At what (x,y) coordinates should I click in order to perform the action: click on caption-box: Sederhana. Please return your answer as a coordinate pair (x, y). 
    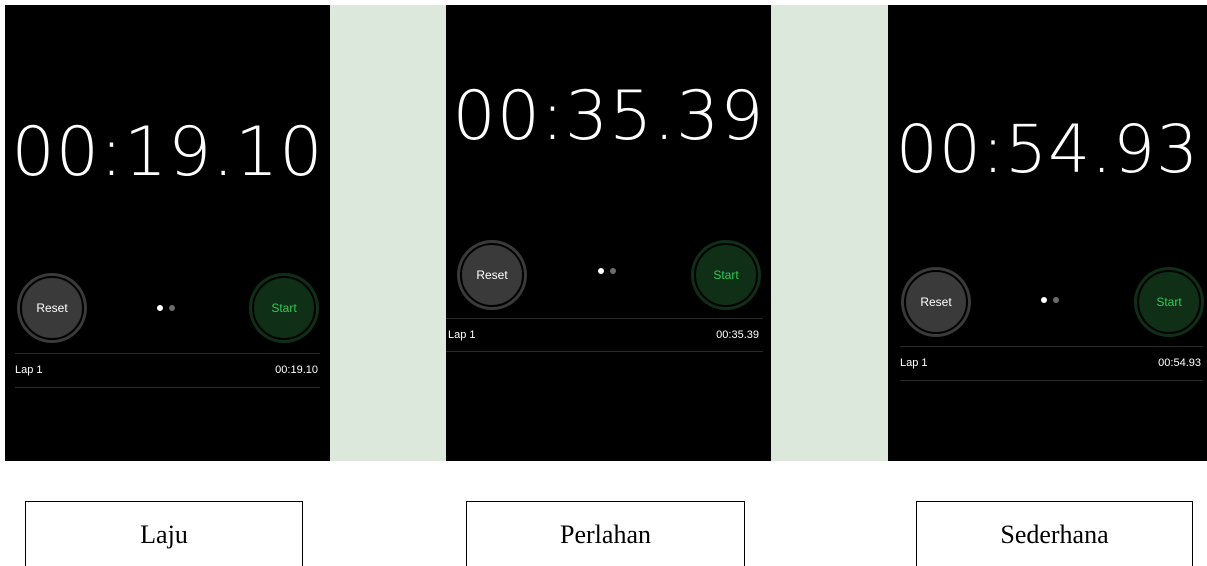
    Looking at the image, I should click on (1054, 533).